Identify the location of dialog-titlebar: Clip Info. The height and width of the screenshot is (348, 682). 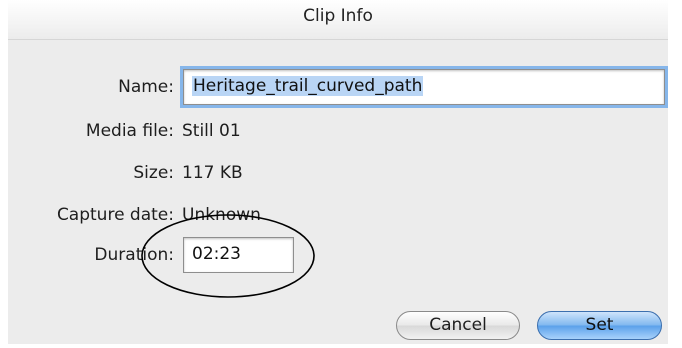
(338, 20).